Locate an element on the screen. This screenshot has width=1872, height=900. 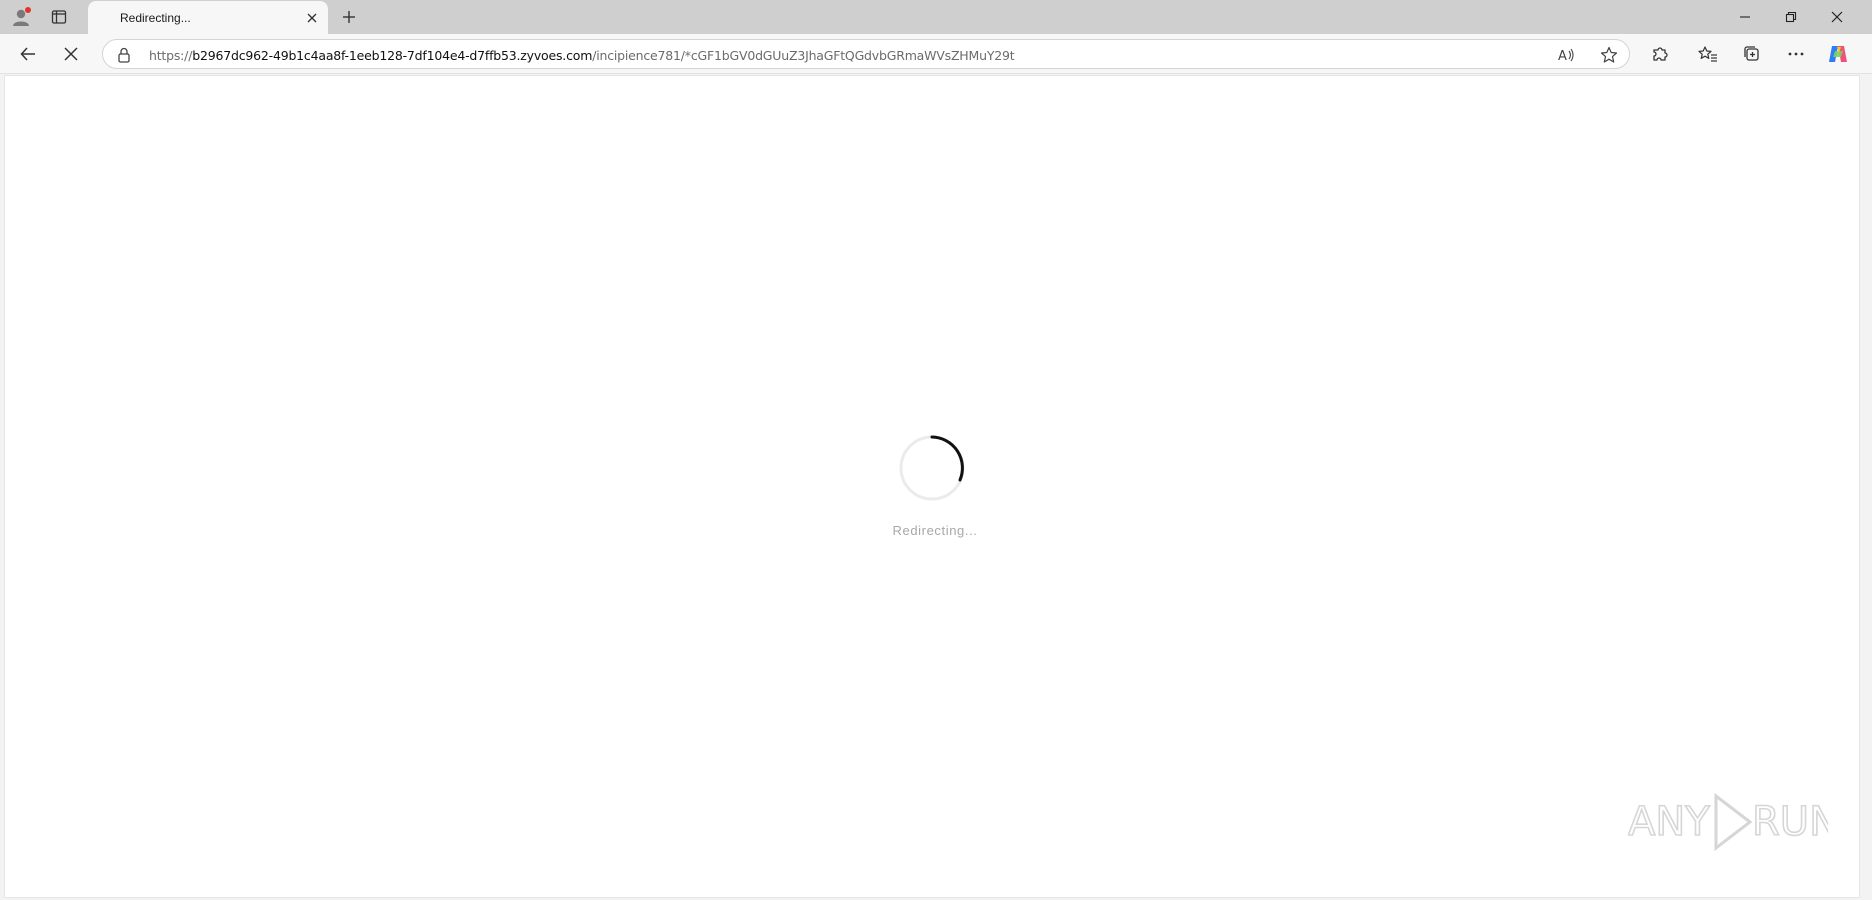
collections-icon is located at coordinates (1752, 54).